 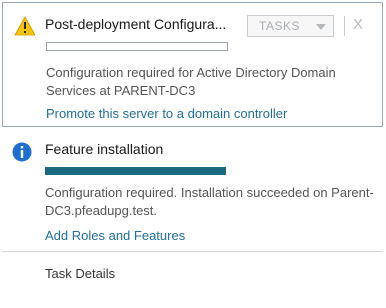 What do you see at coordinates (321, 27) in the screenshot?
I see `chevron-down-icon` at bounding box center [321, 27].